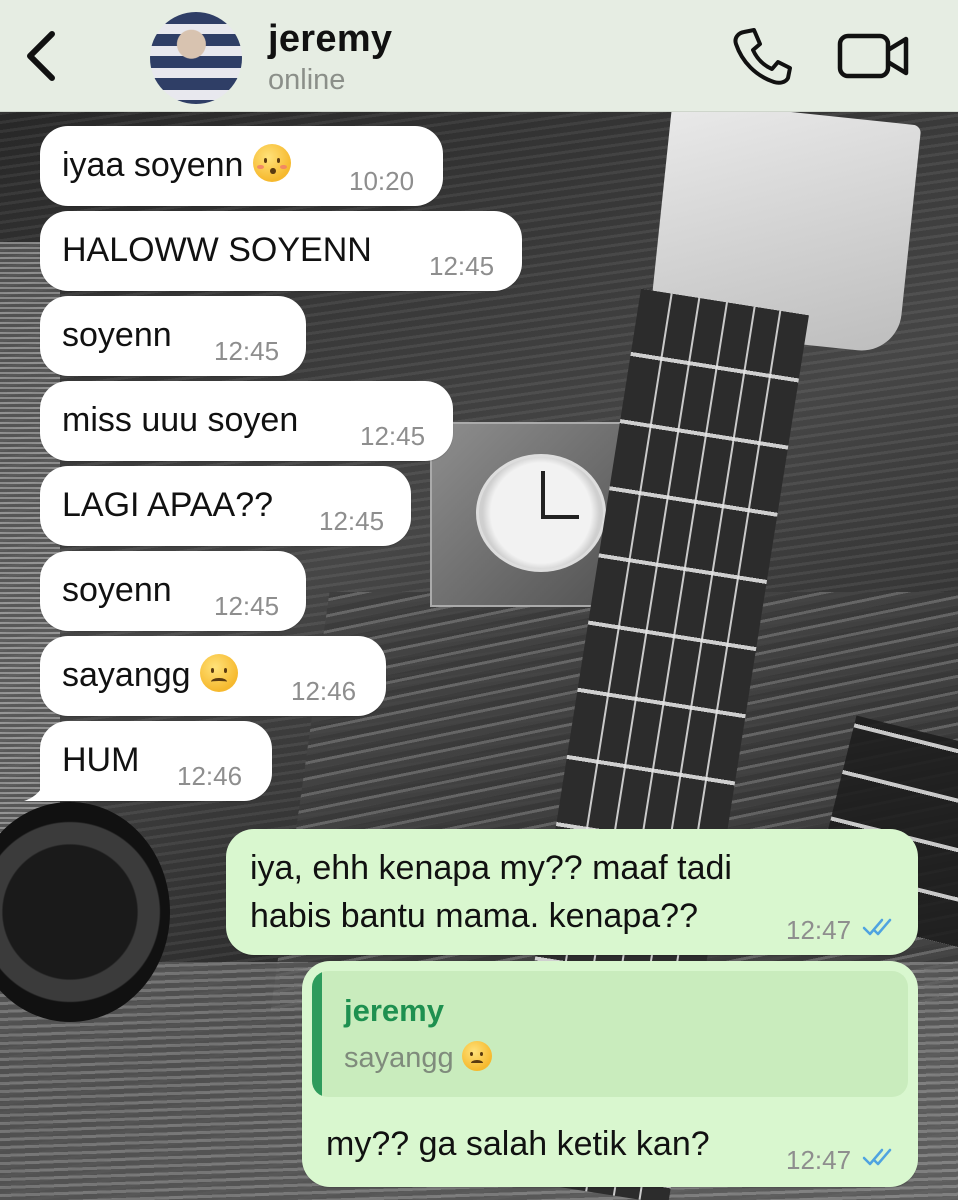  What do you see at coordinates (148, 761) in the screenshot?
I see `message-bubble-incoming: HUM 12:46` at bounding box center [148, 761].